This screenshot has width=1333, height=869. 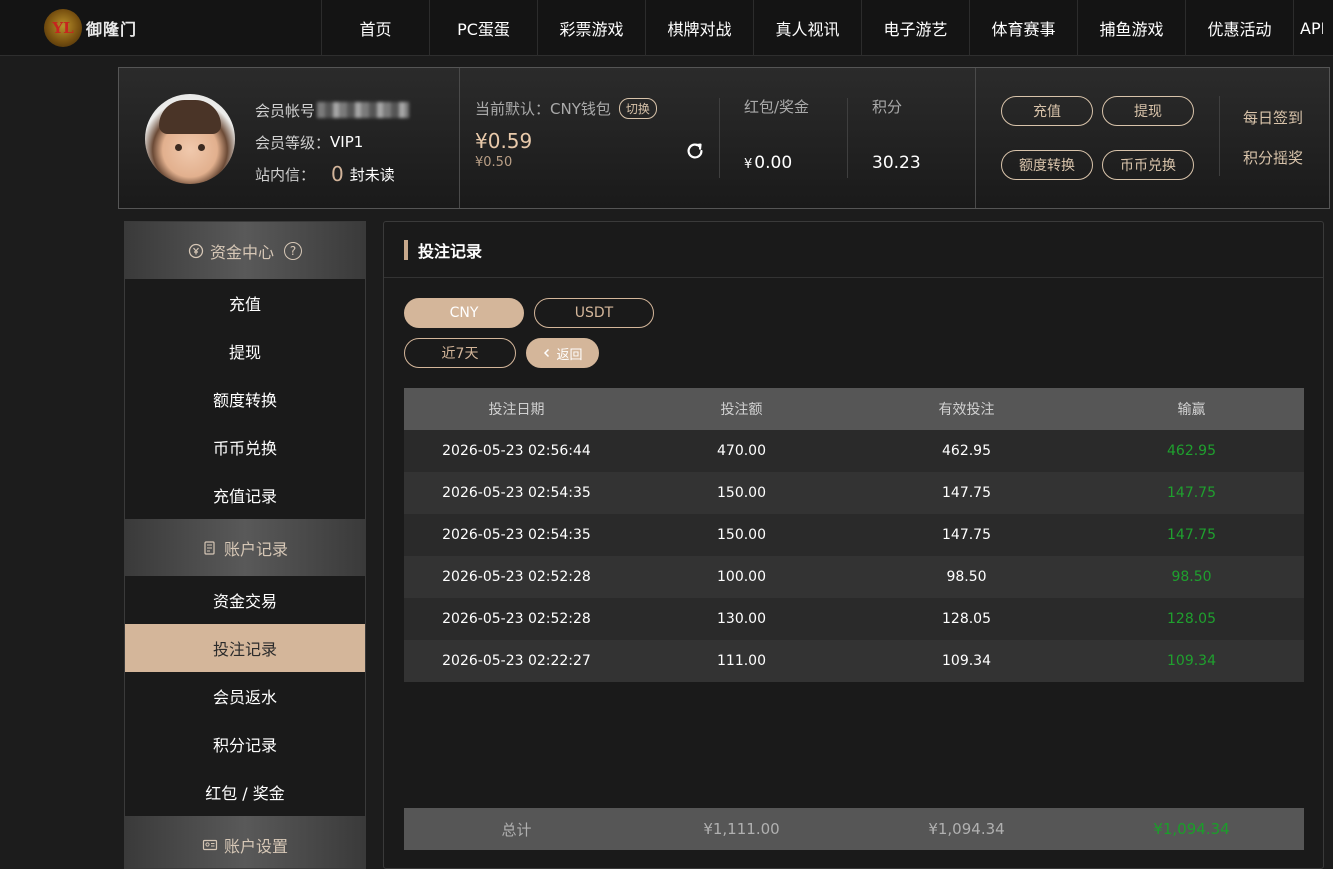 What do you see at coordinates (516, 661) in the screenshot?
I see `cell-date: 2026-05-23 02:22:27` at bounding box center [516, 661].